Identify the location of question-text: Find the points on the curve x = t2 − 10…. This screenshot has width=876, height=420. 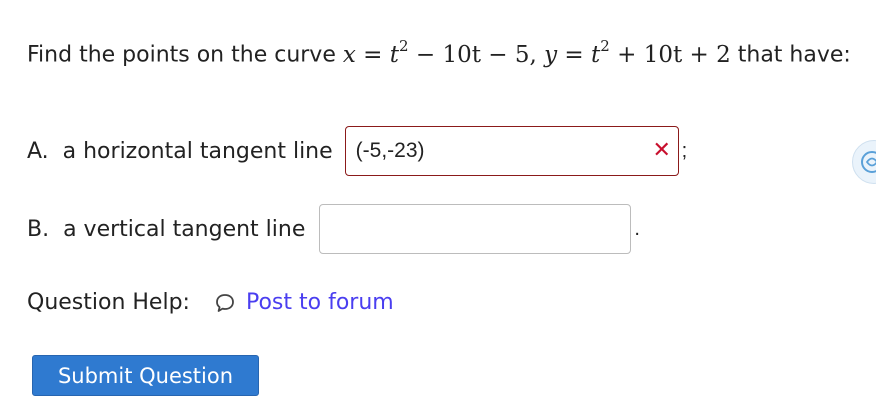
(442, 52).